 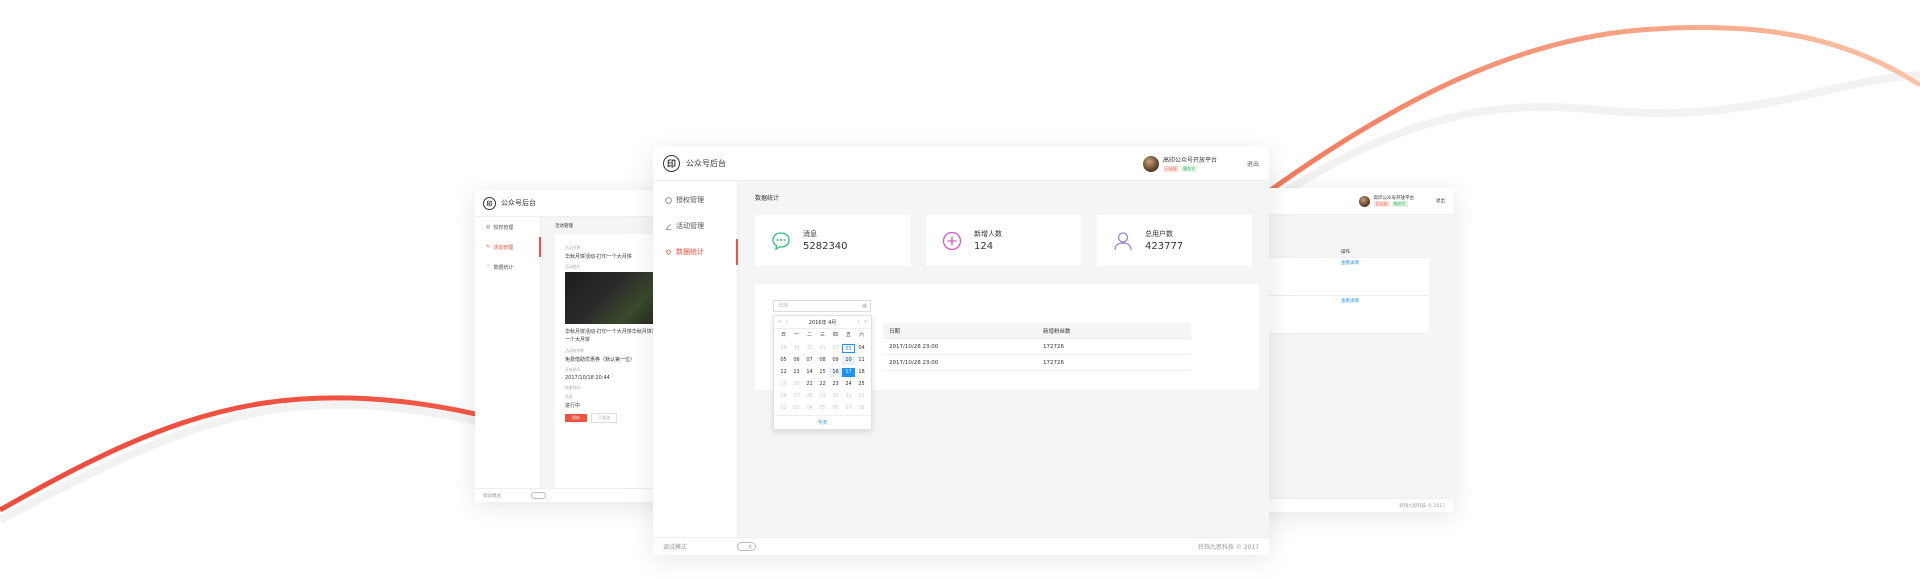 I want to click on shield-icon: ◎, so click(x=488, y=227).